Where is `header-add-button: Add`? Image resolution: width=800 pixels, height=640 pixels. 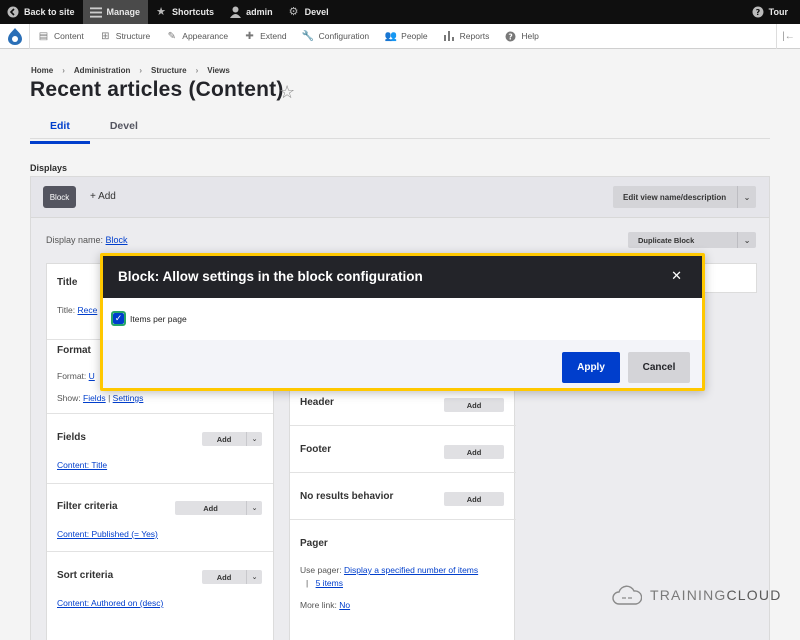 header-add-button: Add is located at coordinates (474, 405).